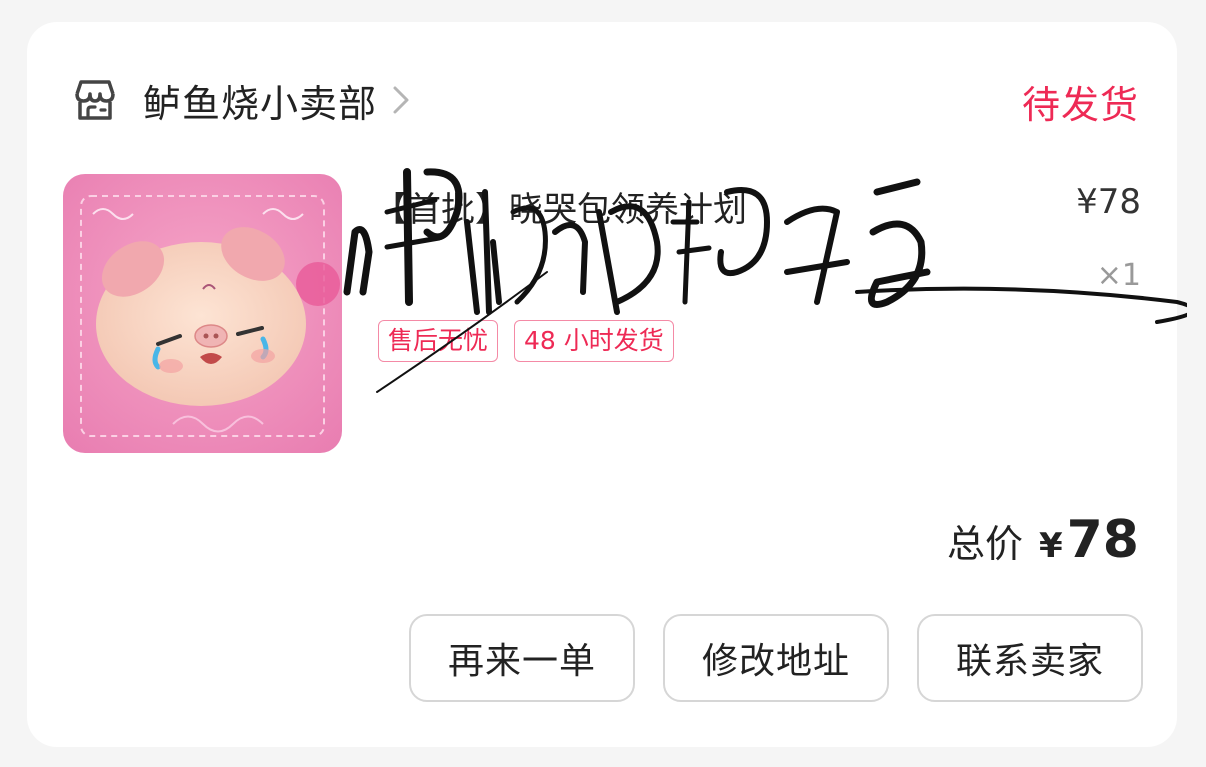 The image size is (1206, 767). What do you see at coordinates (202, 313) in the screenshot?
I see `product-image` at bounding box center [202, 313].